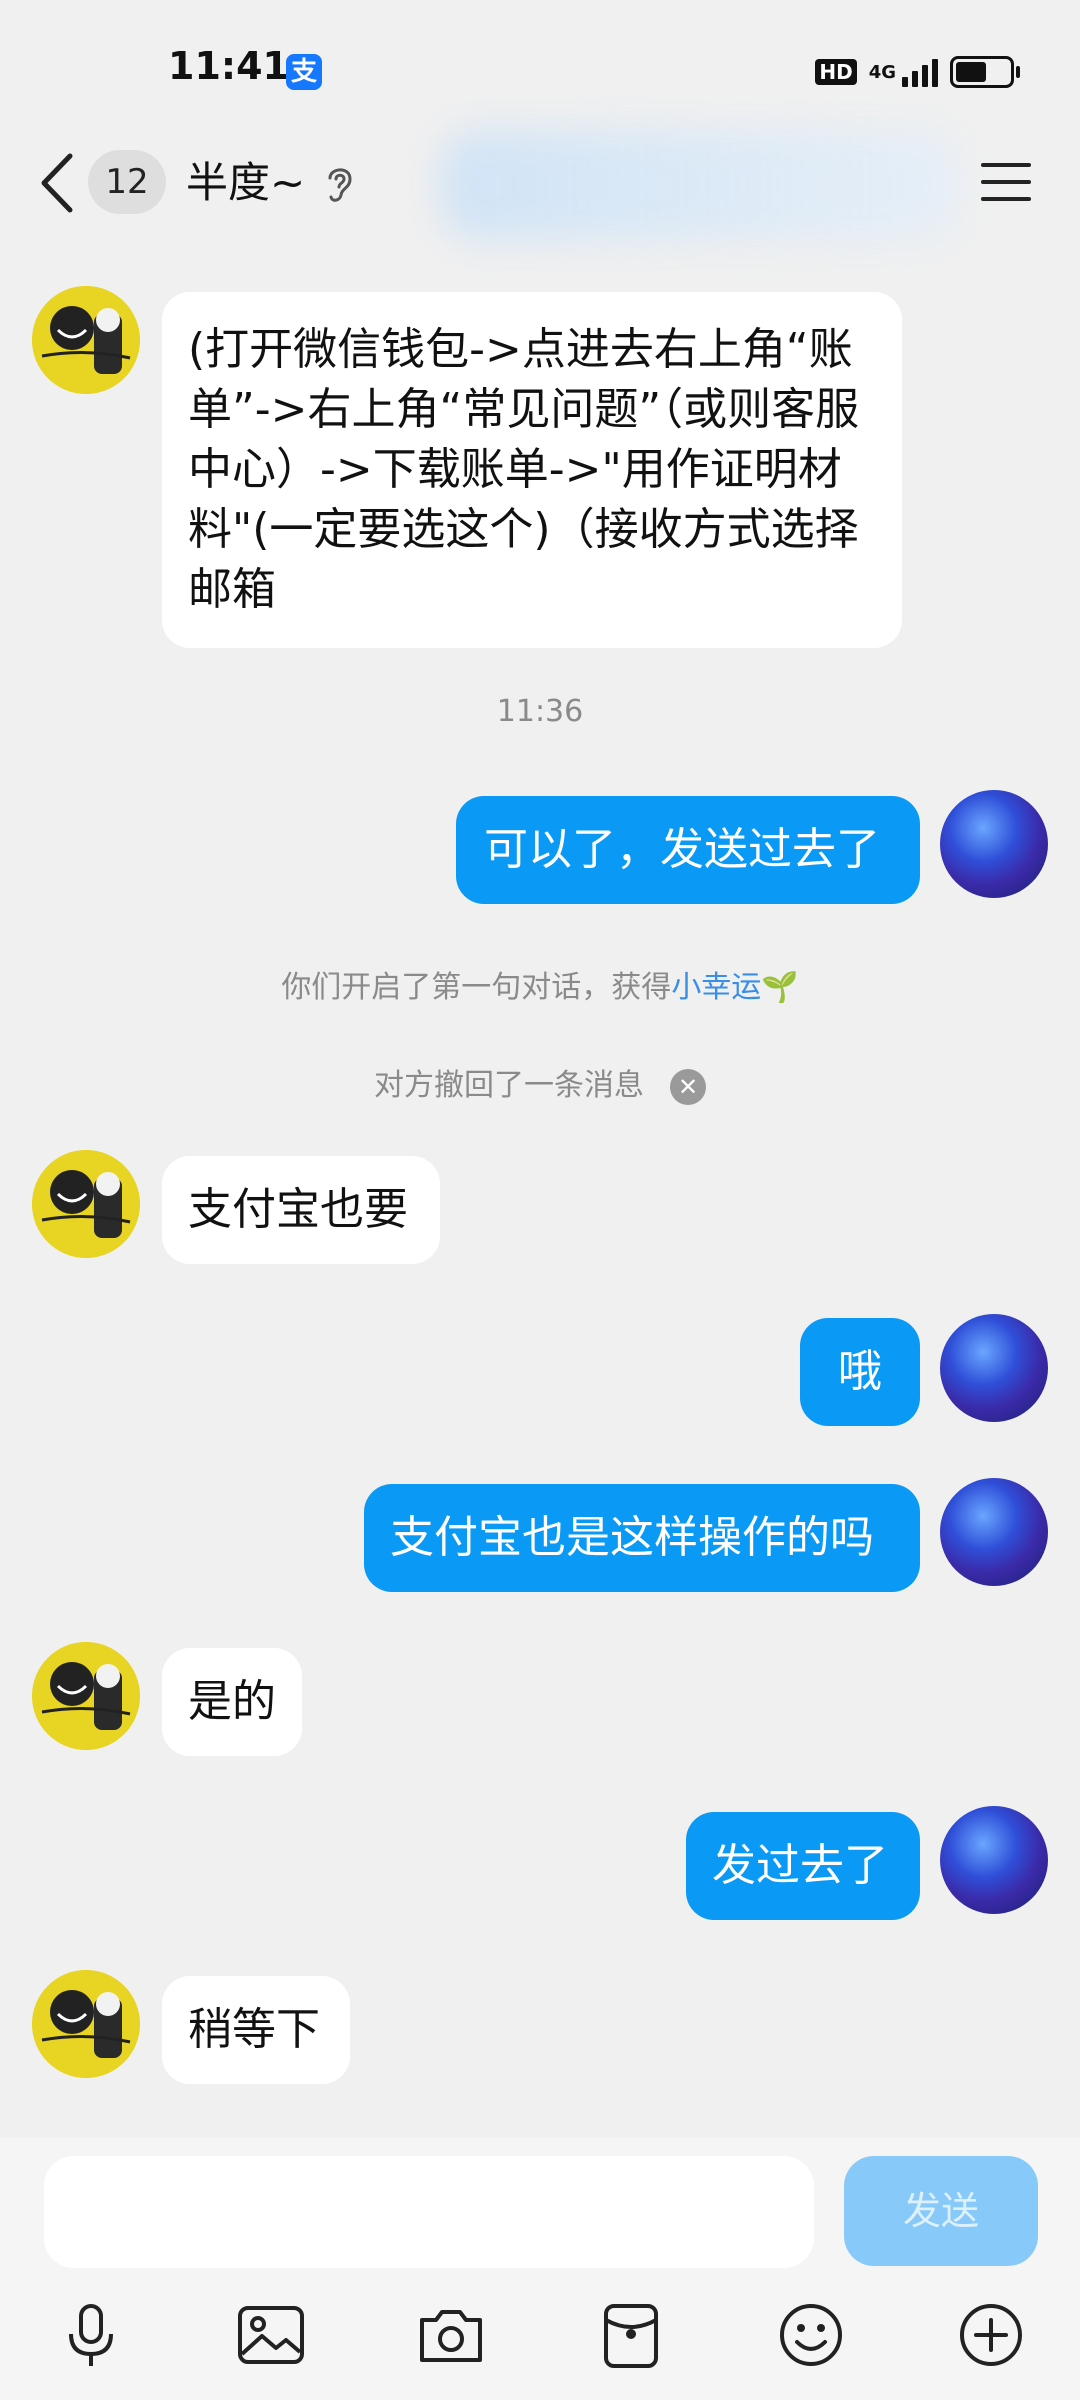 Image resolution: width=1080 pixels, height=2400 pixels. I want to click on message-text: 稍等下, so click(254, 2029).